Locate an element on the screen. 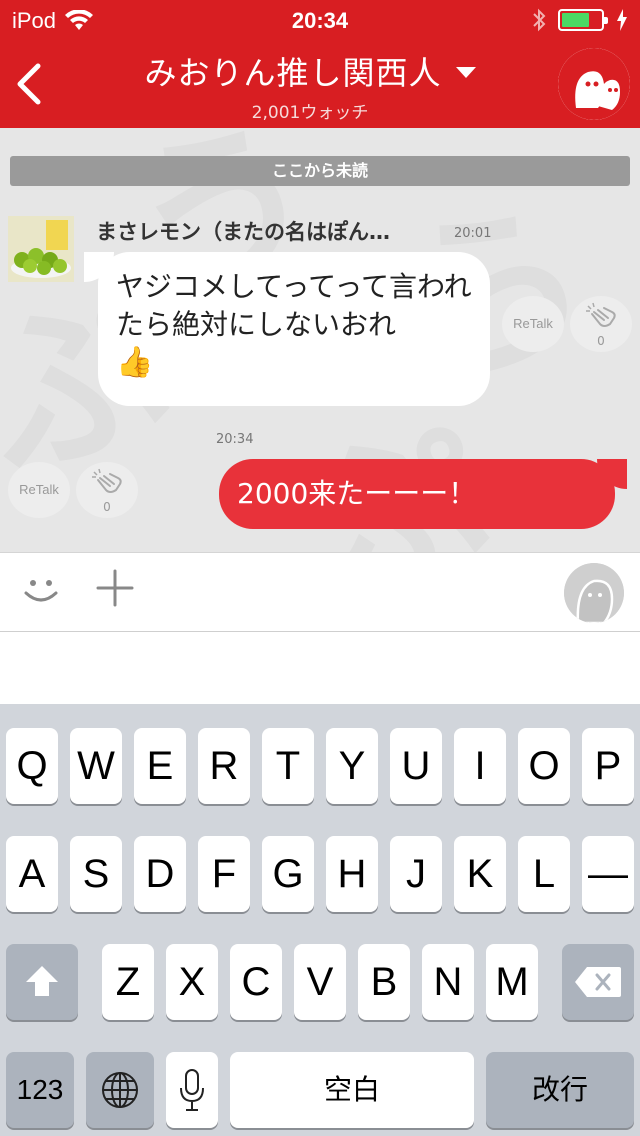 Image resolution: width=640 pixels, height=1136 pixels. key-q: Q is located at coordinates (32, 766).